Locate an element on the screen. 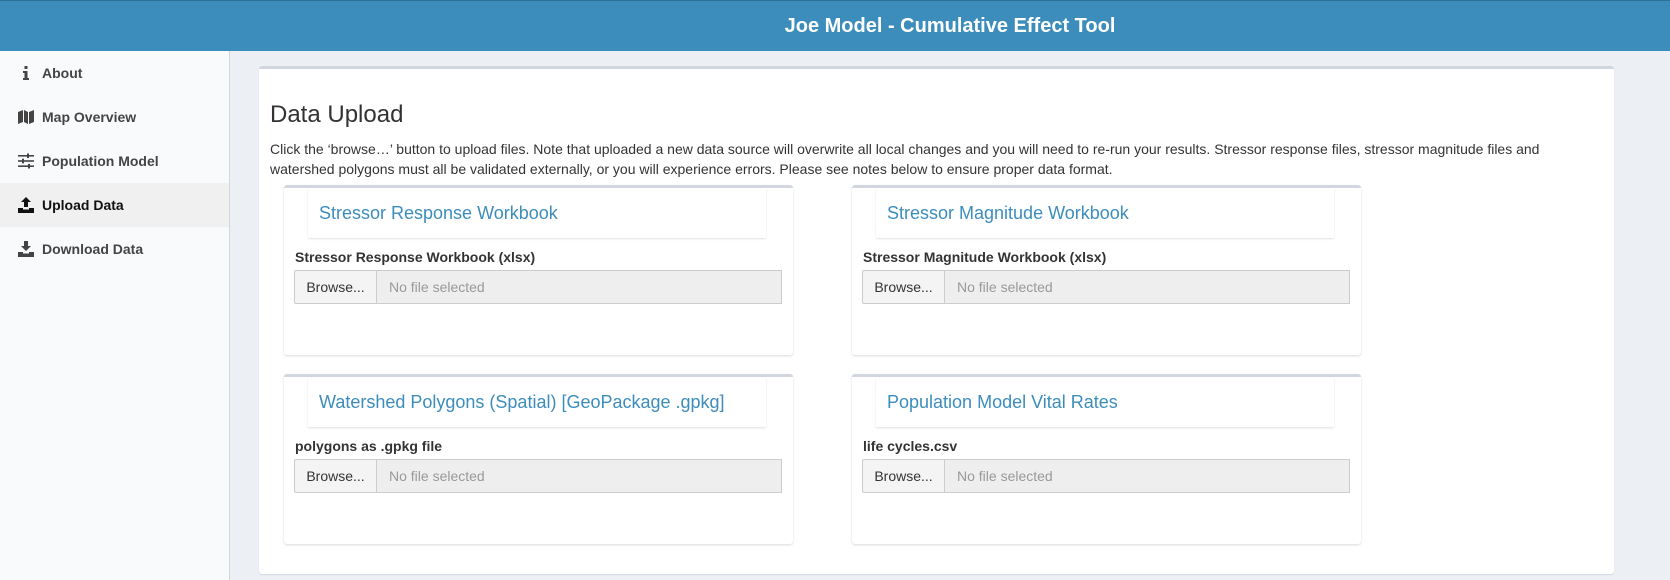  sidebar-item-upload-data: Upload Data is located at coordinates (114, 205).